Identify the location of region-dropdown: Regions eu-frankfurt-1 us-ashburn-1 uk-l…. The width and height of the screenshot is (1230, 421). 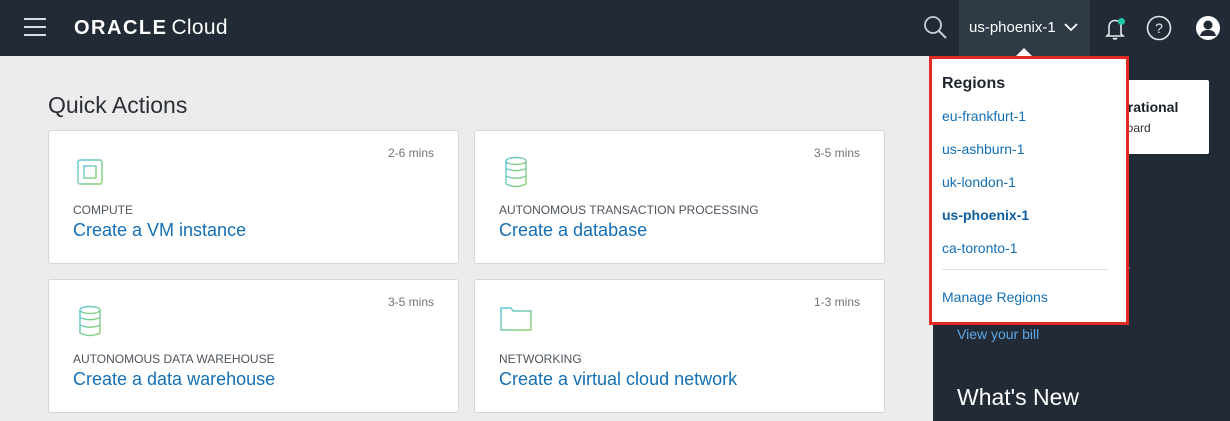
(1029, 190).